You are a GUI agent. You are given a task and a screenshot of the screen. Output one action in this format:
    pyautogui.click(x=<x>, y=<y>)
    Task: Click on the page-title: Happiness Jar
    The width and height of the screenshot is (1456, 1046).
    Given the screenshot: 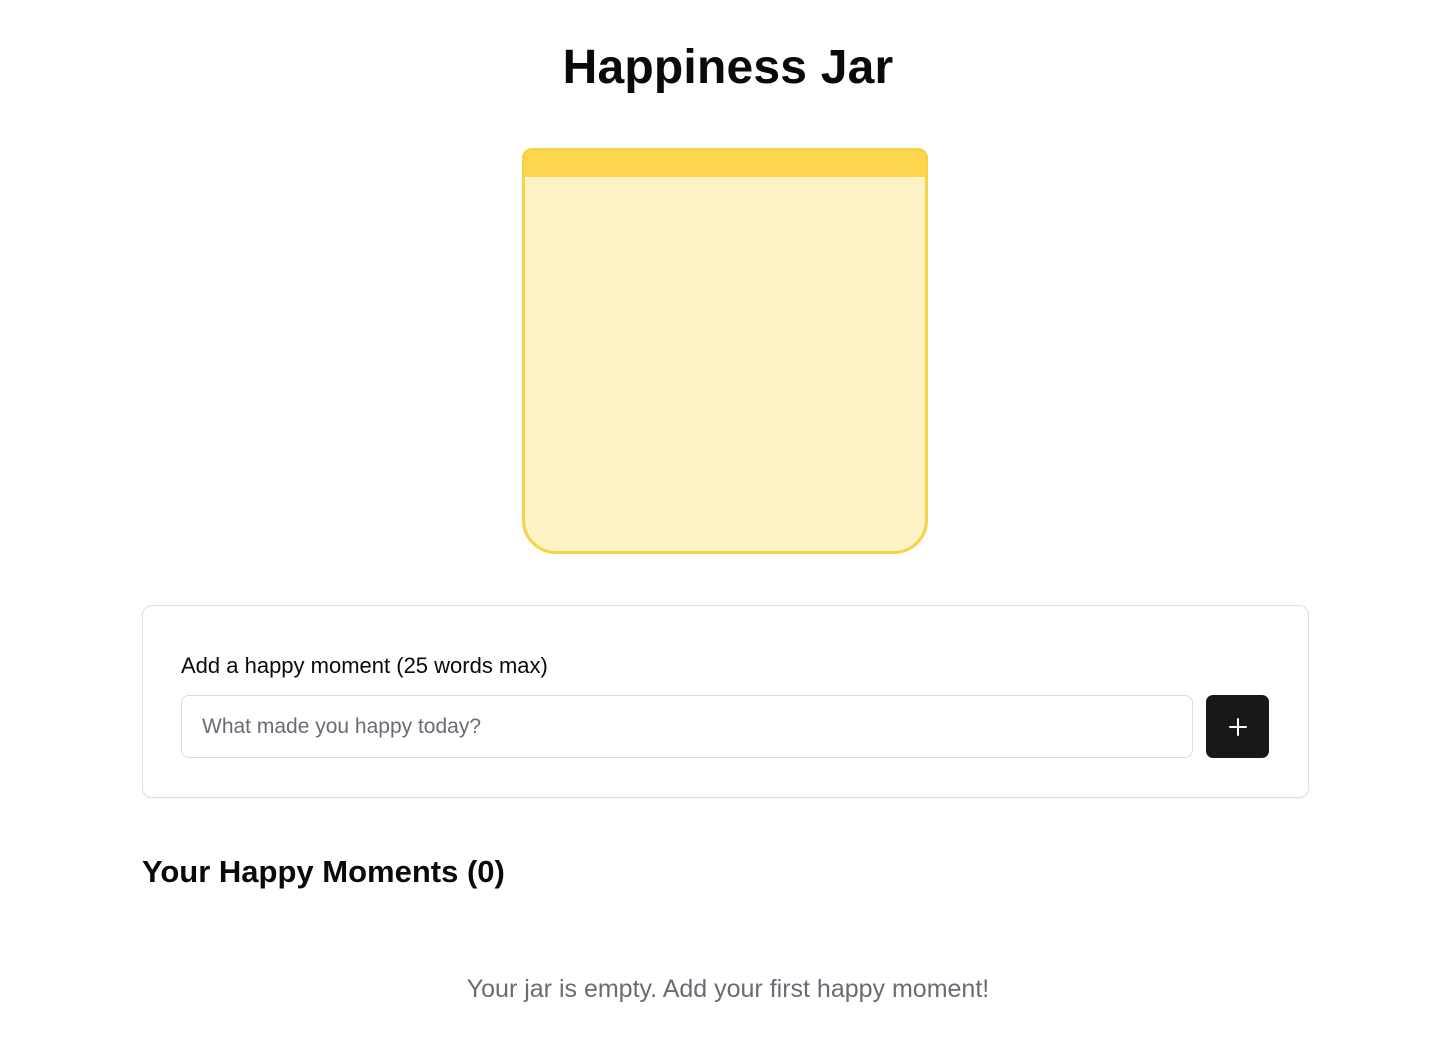 What is the action you would take?
    pyautogui.click(x=728, y=67)
    